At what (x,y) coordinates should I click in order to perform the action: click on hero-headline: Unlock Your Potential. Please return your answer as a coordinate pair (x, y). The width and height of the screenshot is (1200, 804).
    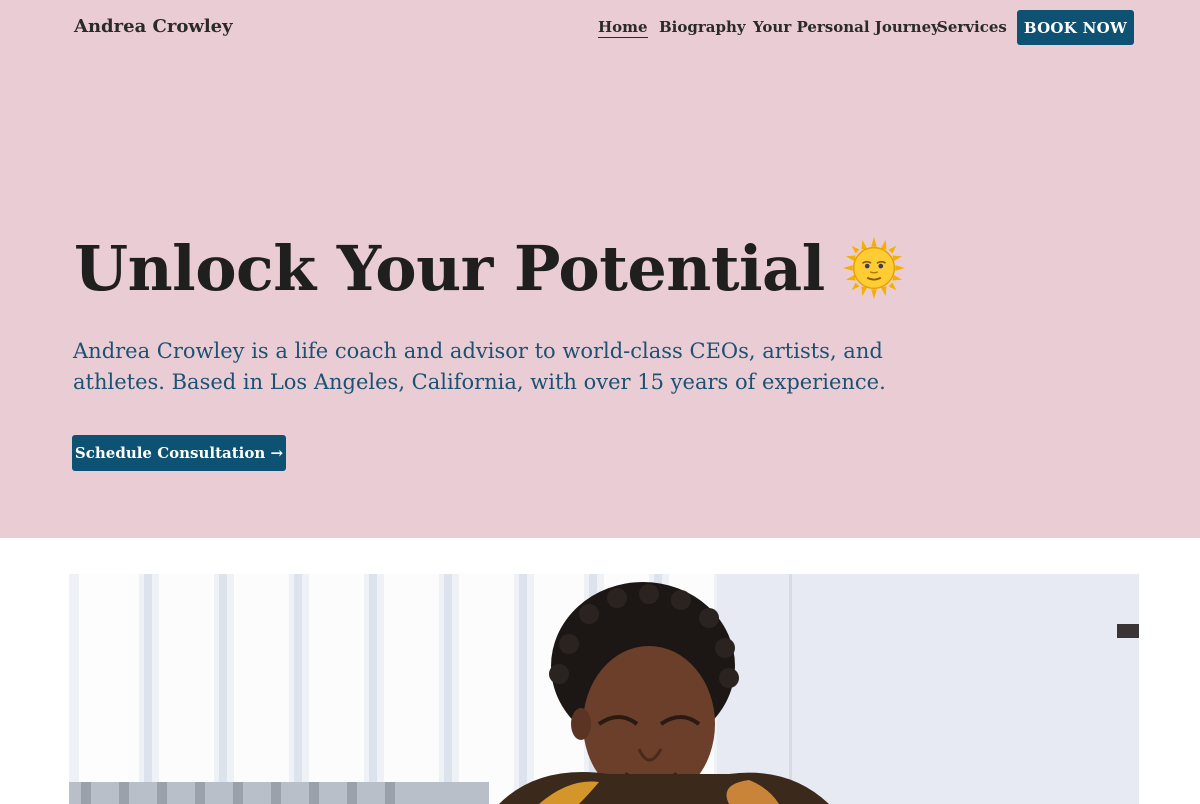
    Looking at the image, I should click on (449, 268).